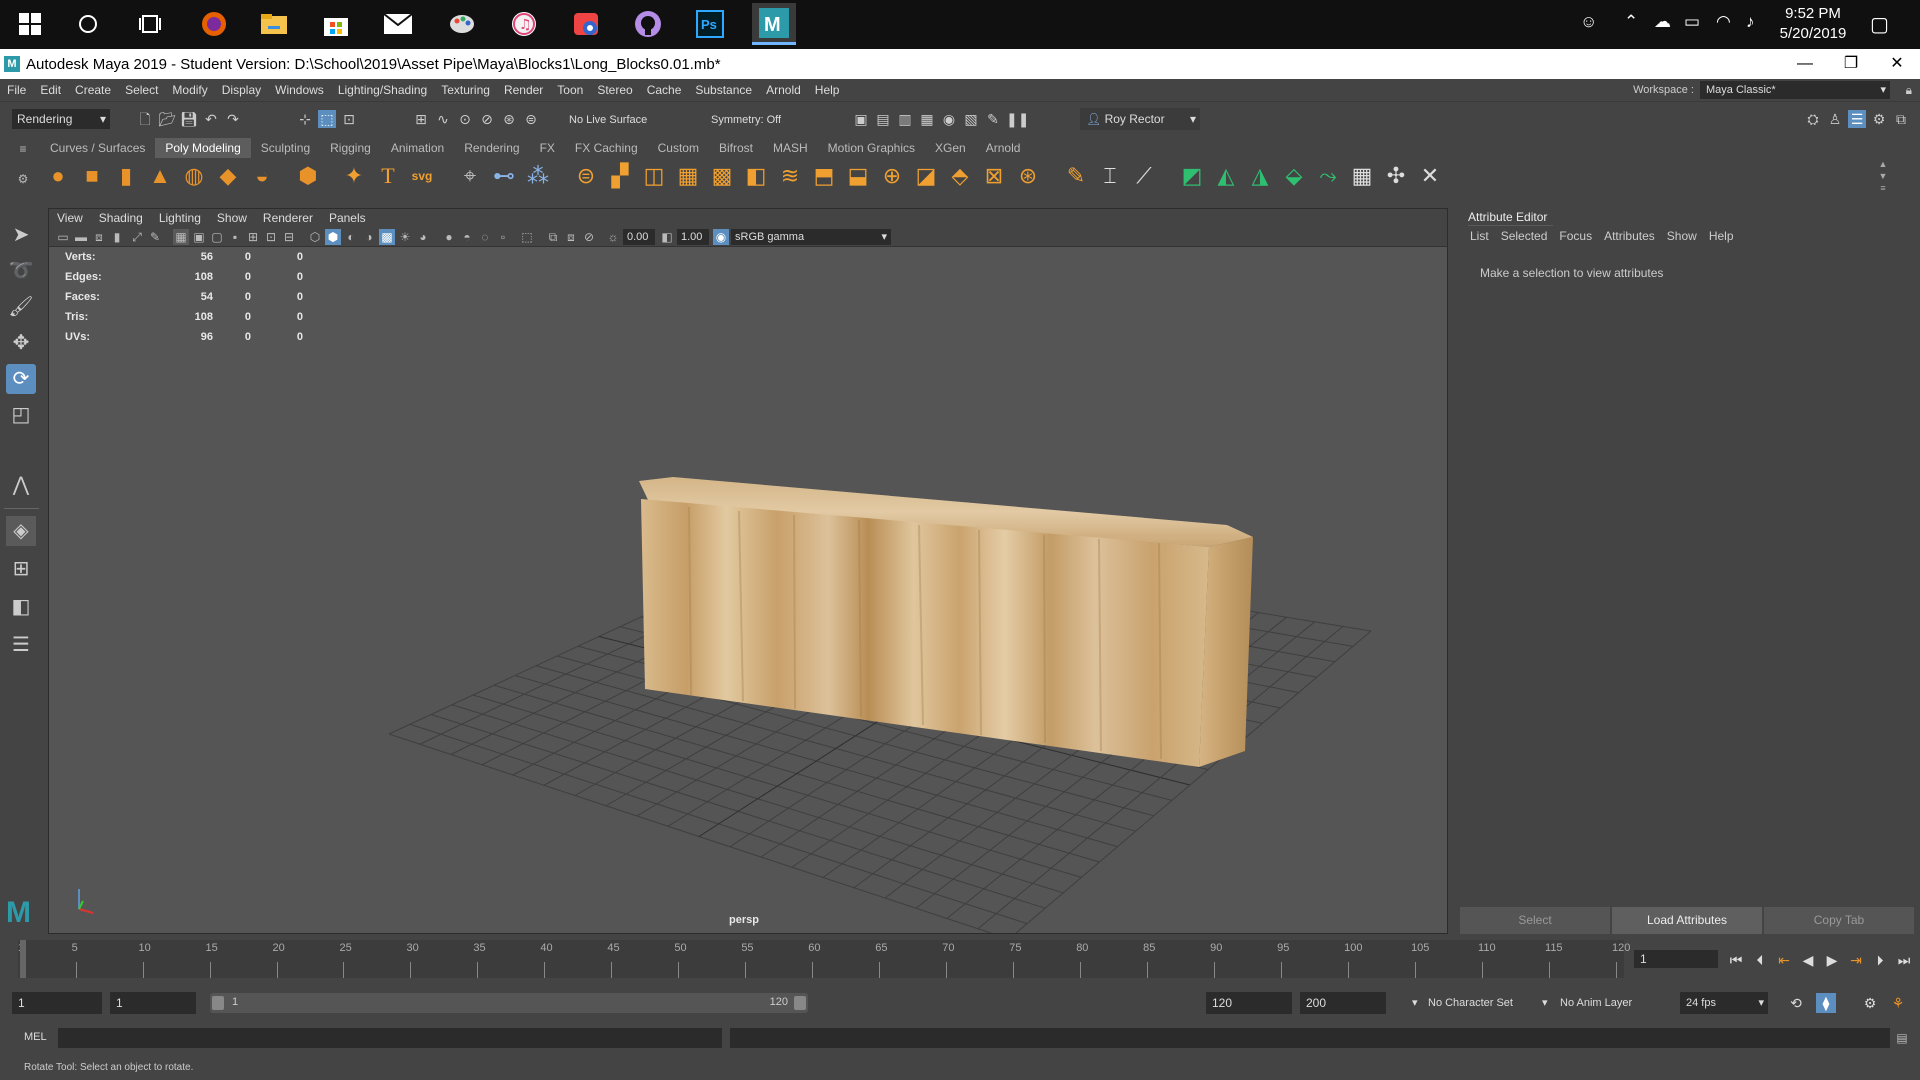  I want to click on current-time-marker, so click(23, 959).